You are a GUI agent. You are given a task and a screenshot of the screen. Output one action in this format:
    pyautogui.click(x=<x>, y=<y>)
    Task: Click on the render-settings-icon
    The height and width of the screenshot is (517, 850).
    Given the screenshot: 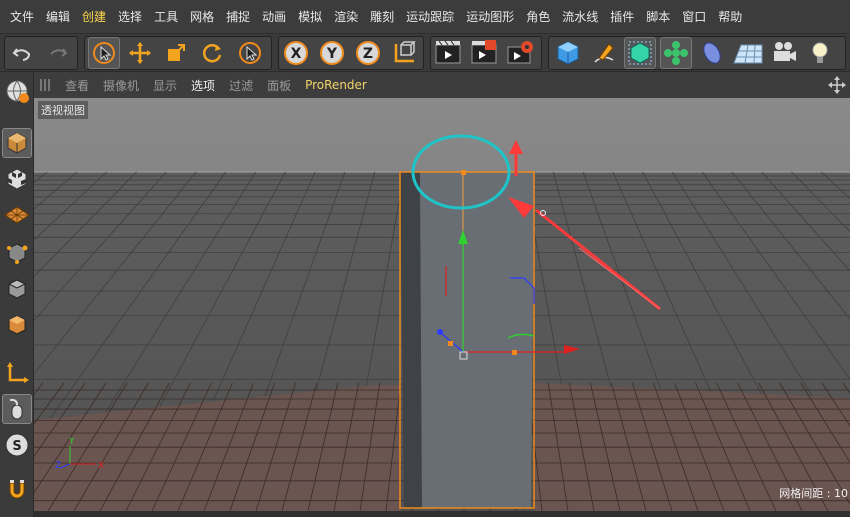 What is the action you would take?
    pyautogui.click(x=520, y=53)
    